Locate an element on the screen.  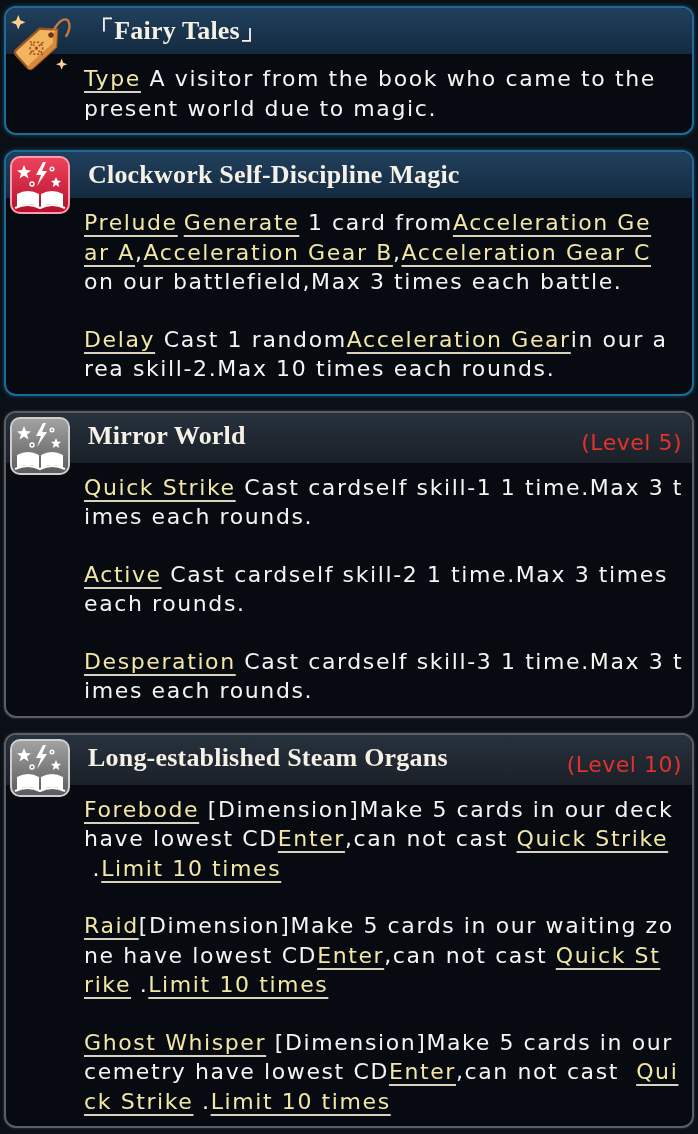
skill-description: Prelude Generate 1 card fromAcceleration Ge ar A,Acceleration Gear B,Acceleration Gear C on our battlefield,Max 3 times each battle. is located at coordinates (368, 252).